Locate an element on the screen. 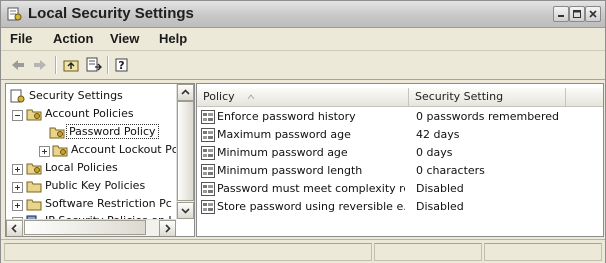  tree-item-label: Password Policy is located at coordinates (112, 131).